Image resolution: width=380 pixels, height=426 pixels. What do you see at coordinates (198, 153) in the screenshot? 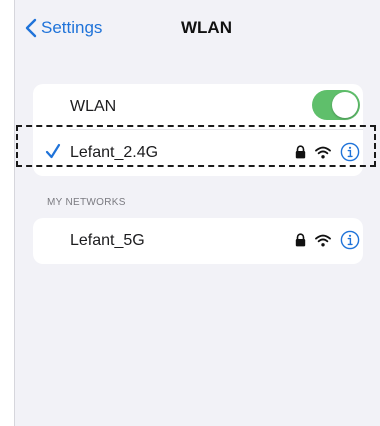
I see `connected-network-row: Lefant_2.4G` at bounding box center [198, 153].